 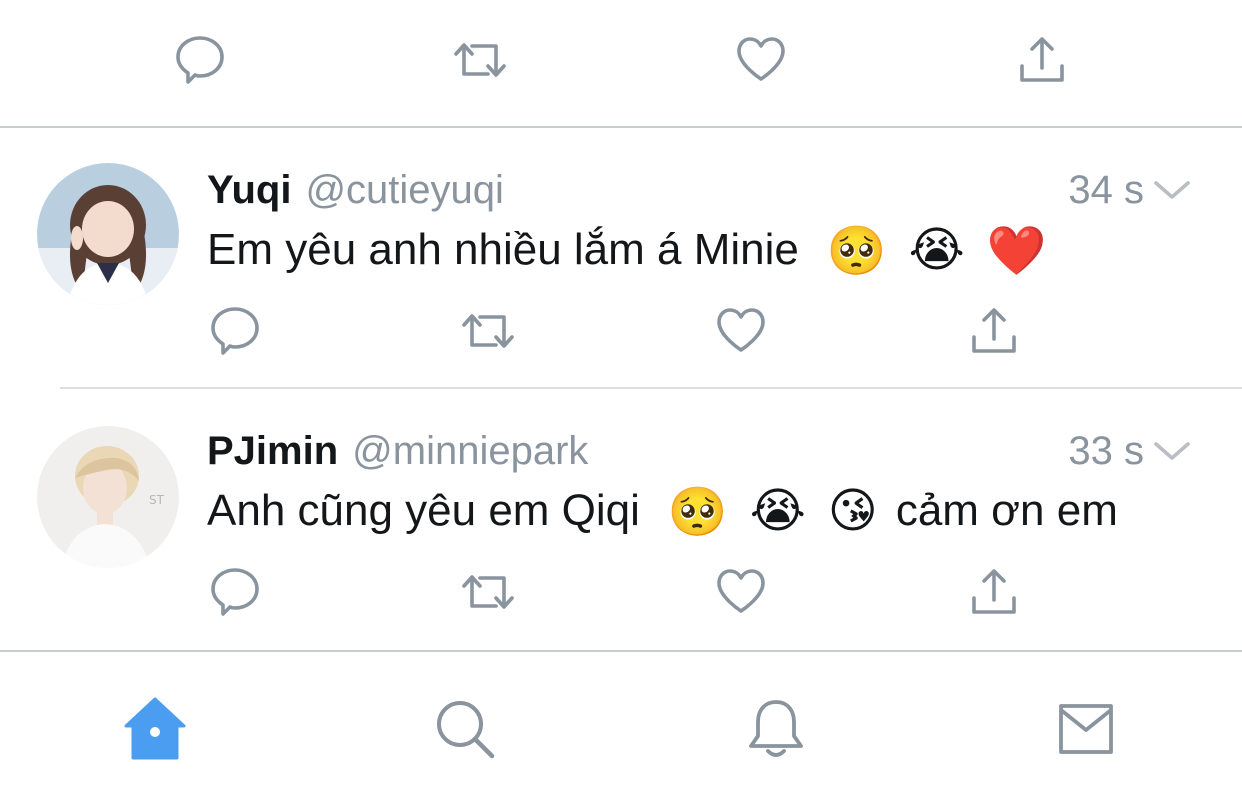 What do you see at coordinates (503, 249) in the screenshot?
I see `tweet-text-content: Em yêu anh nhiều lắm á Minie` at bounding box center [503, 249].